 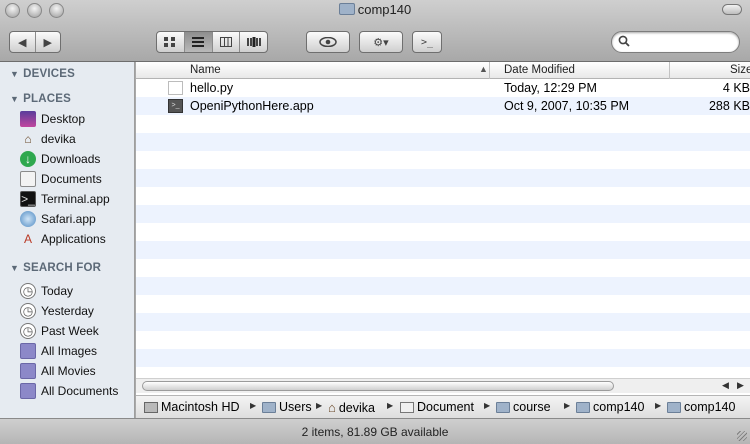 I want to click on sidebar-item-documents: Documents, so click(x=76, y=178).